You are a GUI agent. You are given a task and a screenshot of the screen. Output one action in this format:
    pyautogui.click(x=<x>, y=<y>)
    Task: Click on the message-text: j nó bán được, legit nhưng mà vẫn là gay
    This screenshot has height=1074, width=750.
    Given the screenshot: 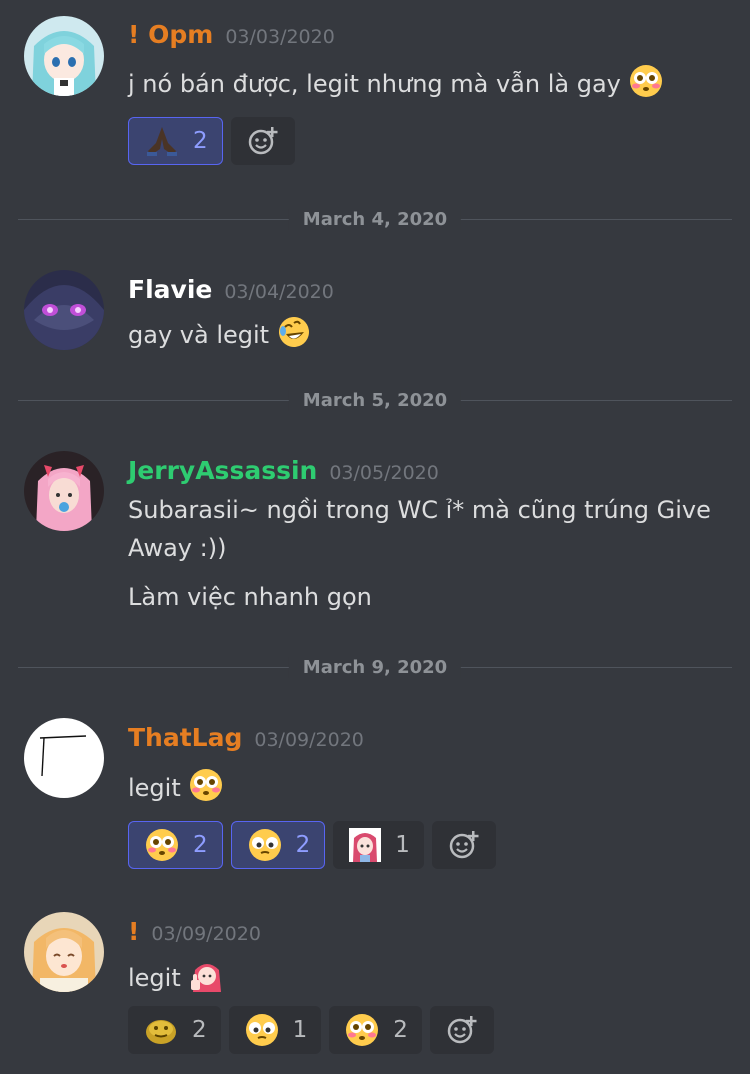 What is the action you would take?
    pyautogui.click(x=374, y=84)
    